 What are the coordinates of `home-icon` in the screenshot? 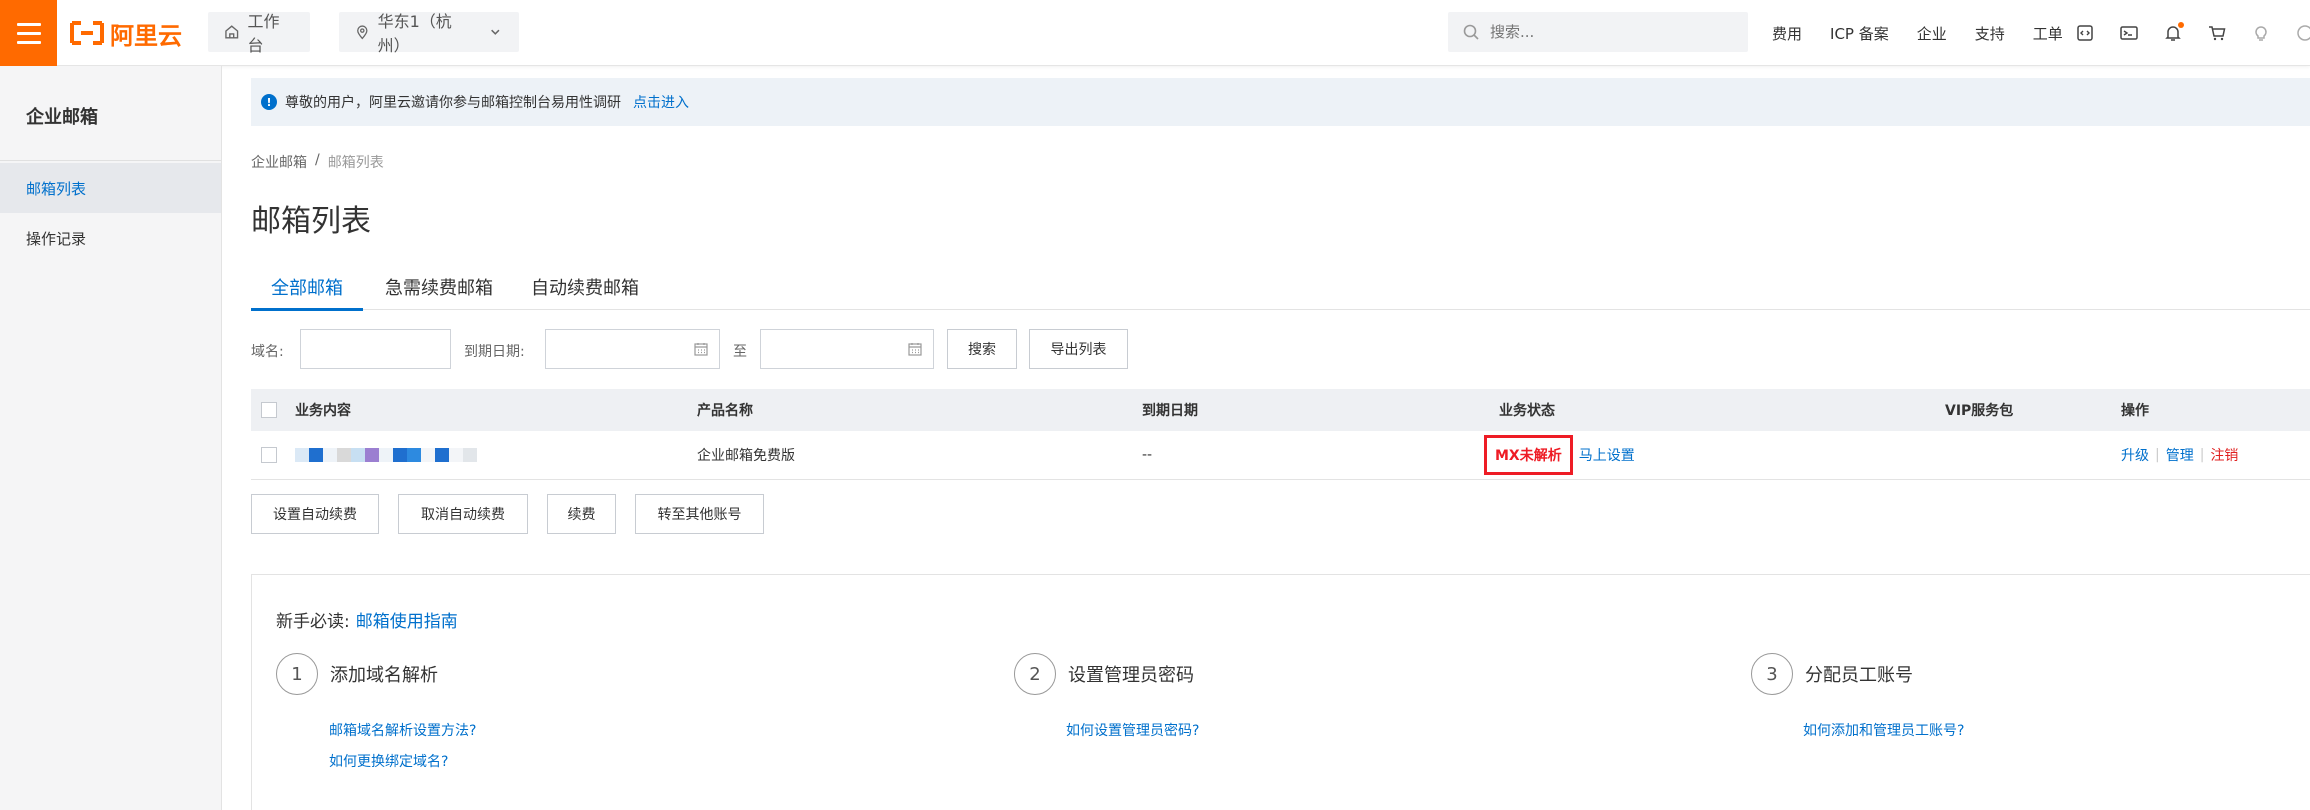 It's located at (232, 32).